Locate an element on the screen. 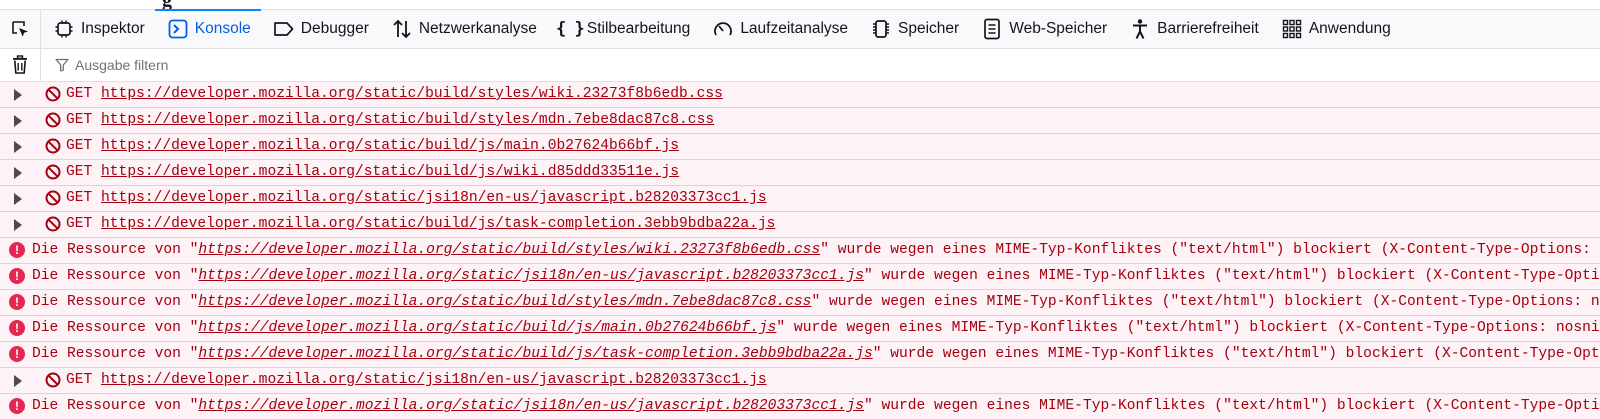 The image size is (1600, 420). tab-label: Konsole is located at coordinates (222, 28).